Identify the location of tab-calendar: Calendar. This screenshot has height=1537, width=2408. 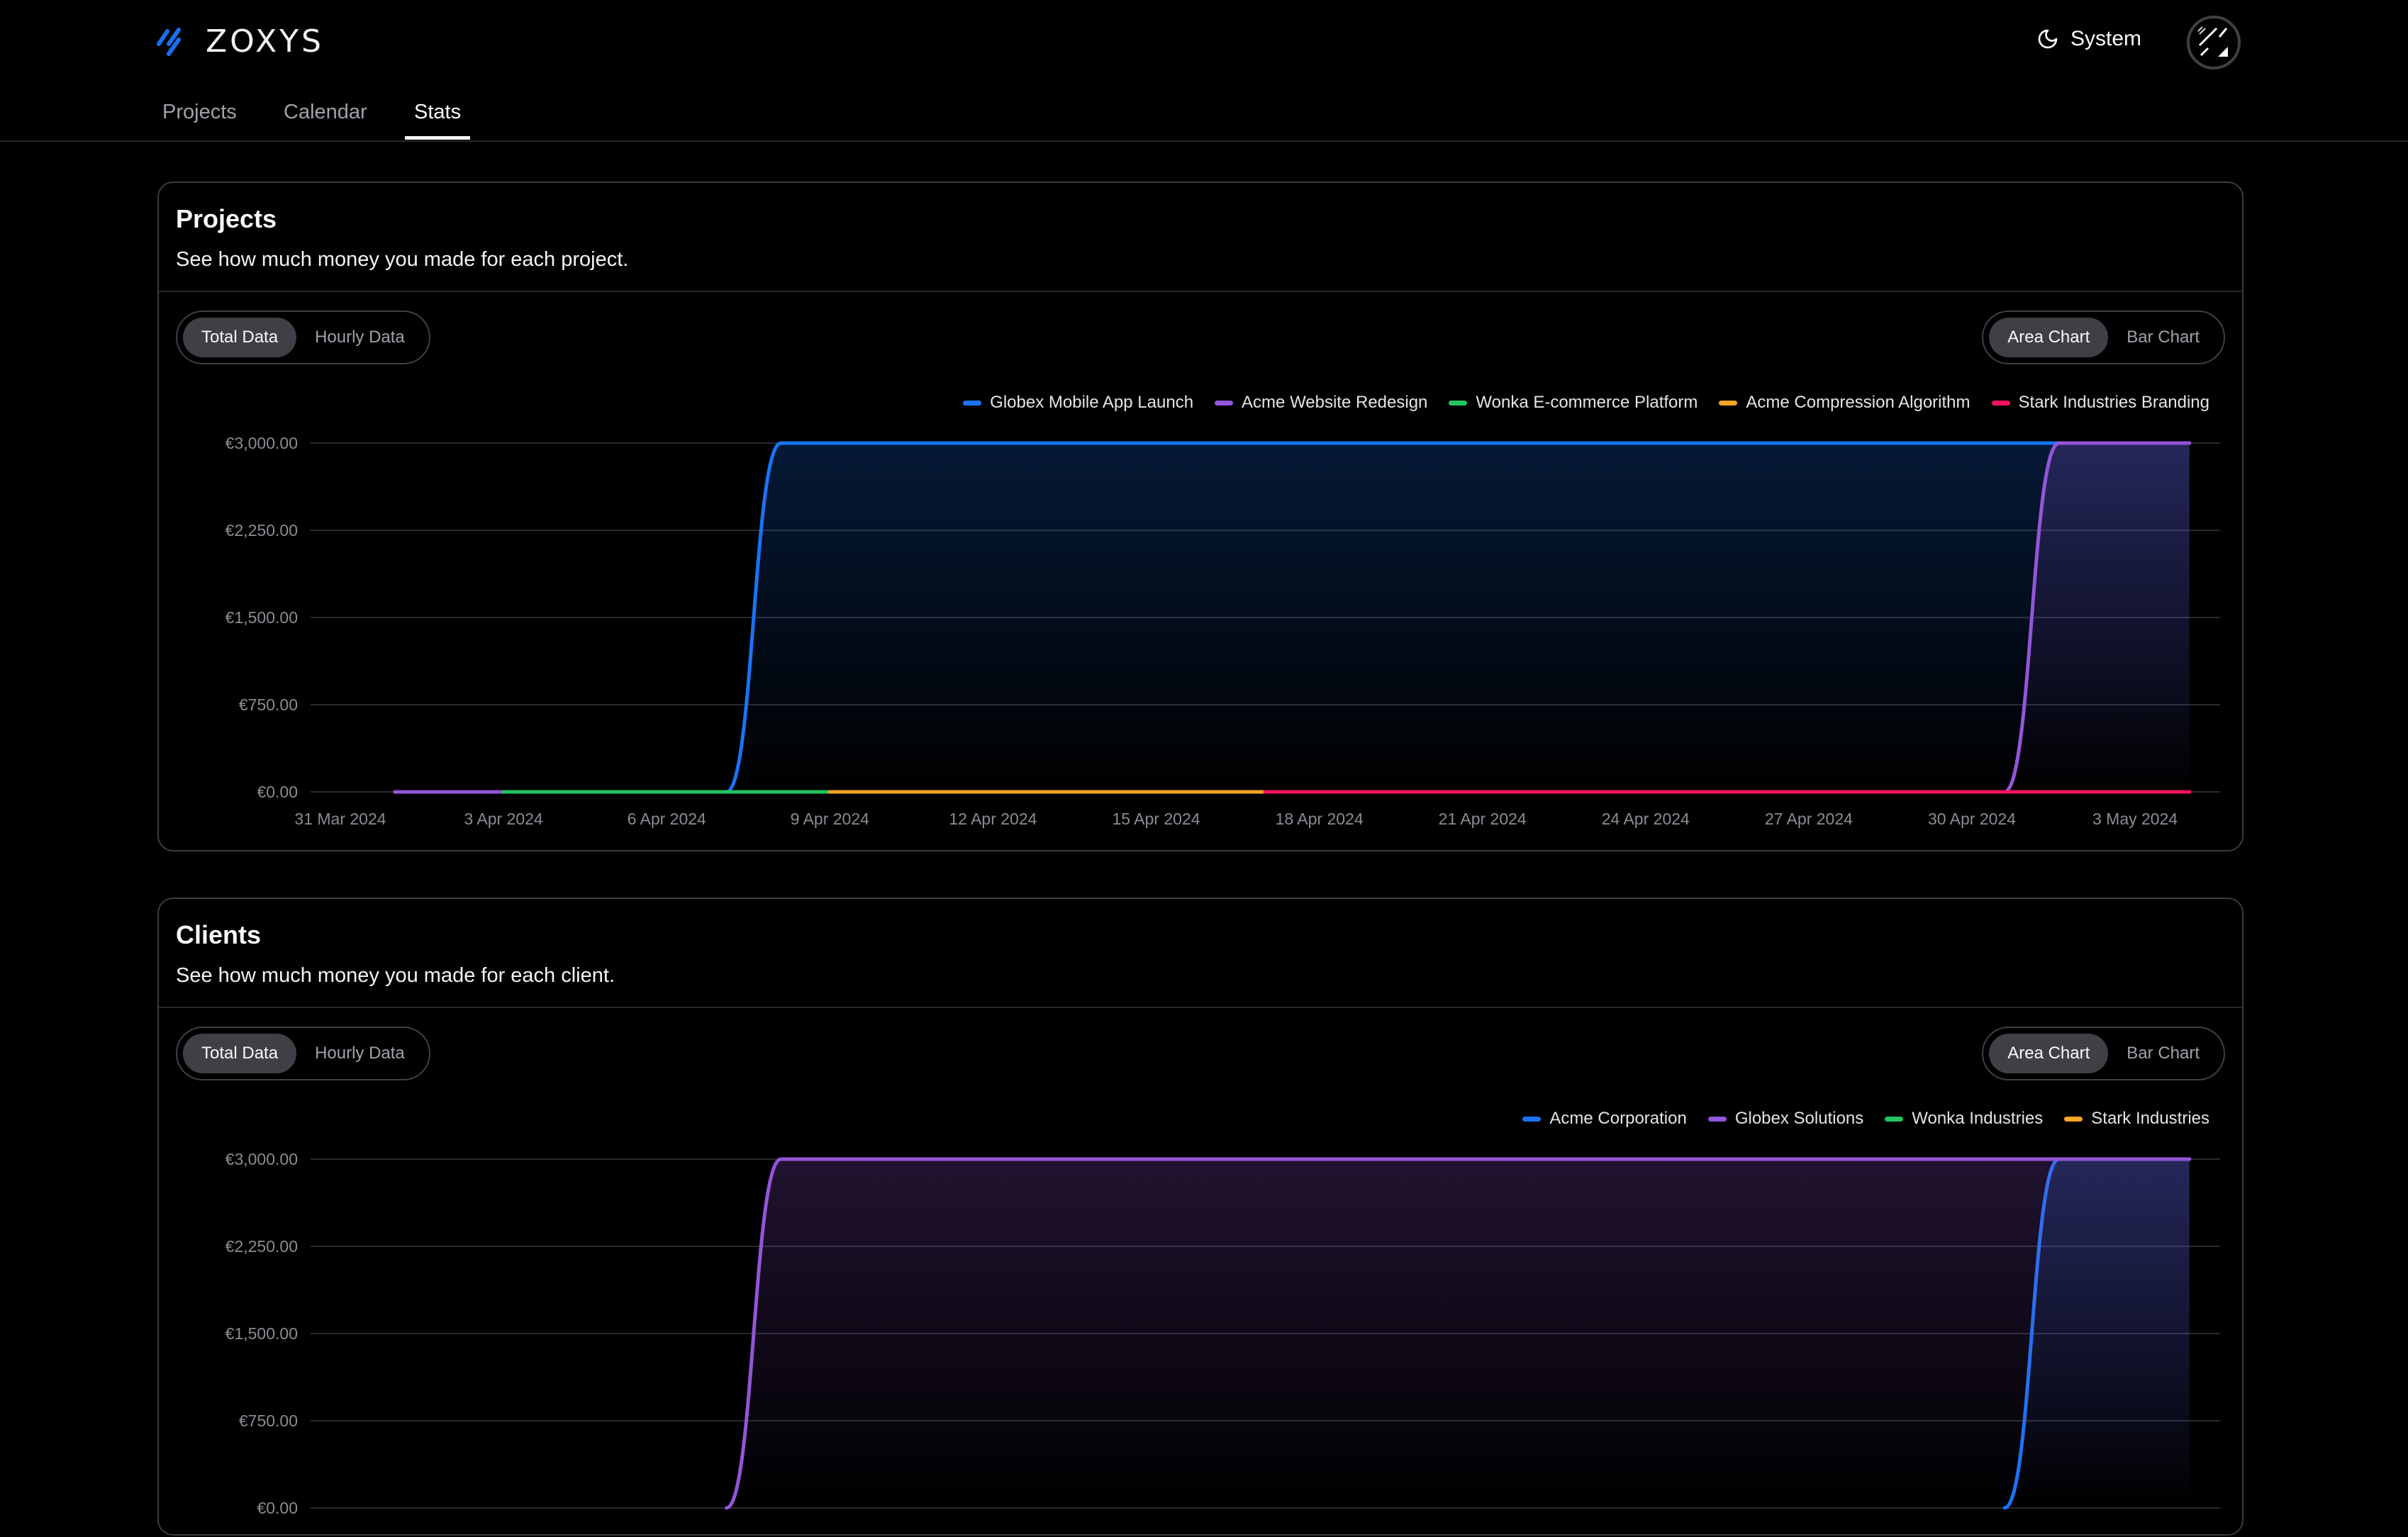
(325, 113).